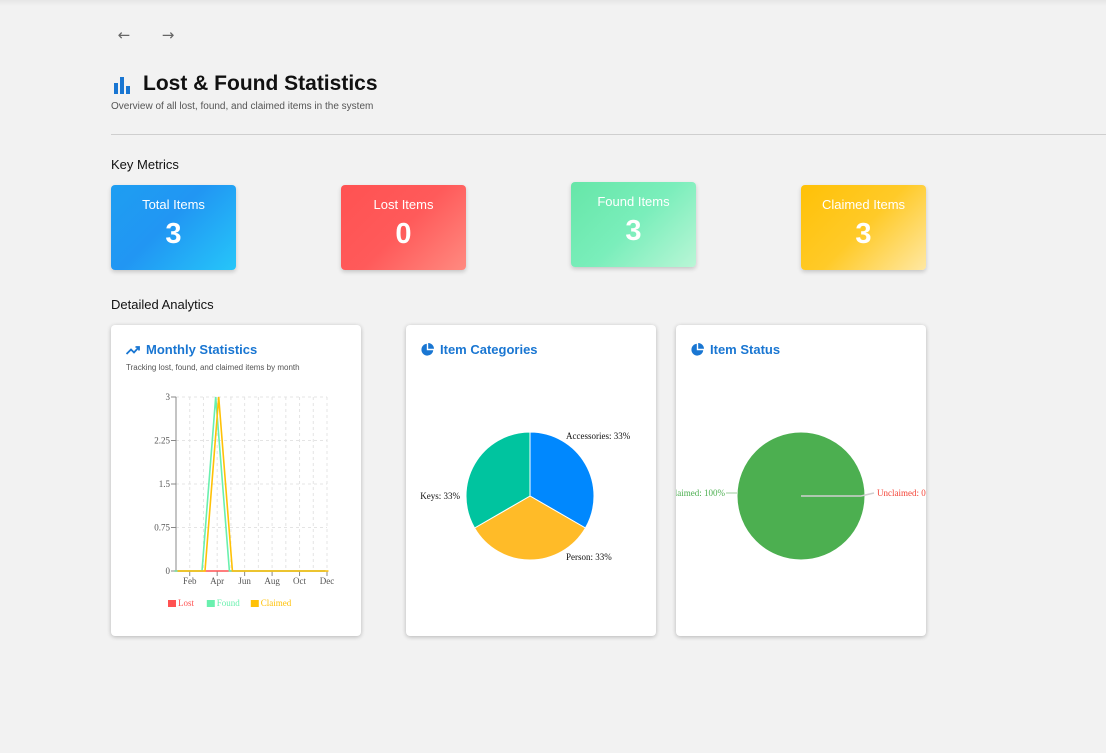 The height and width of the screenshot is (753, 1106). I want to click on pie-label: Accessories: 33%, so click(598, 436).